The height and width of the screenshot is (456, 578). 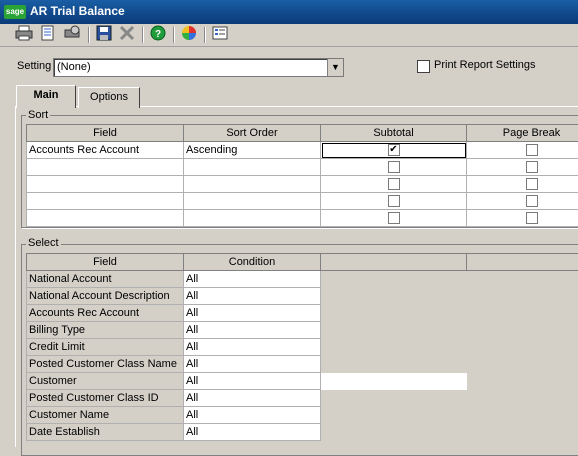 I want to click on column-header: Page Break, so click(x=522, y=133).